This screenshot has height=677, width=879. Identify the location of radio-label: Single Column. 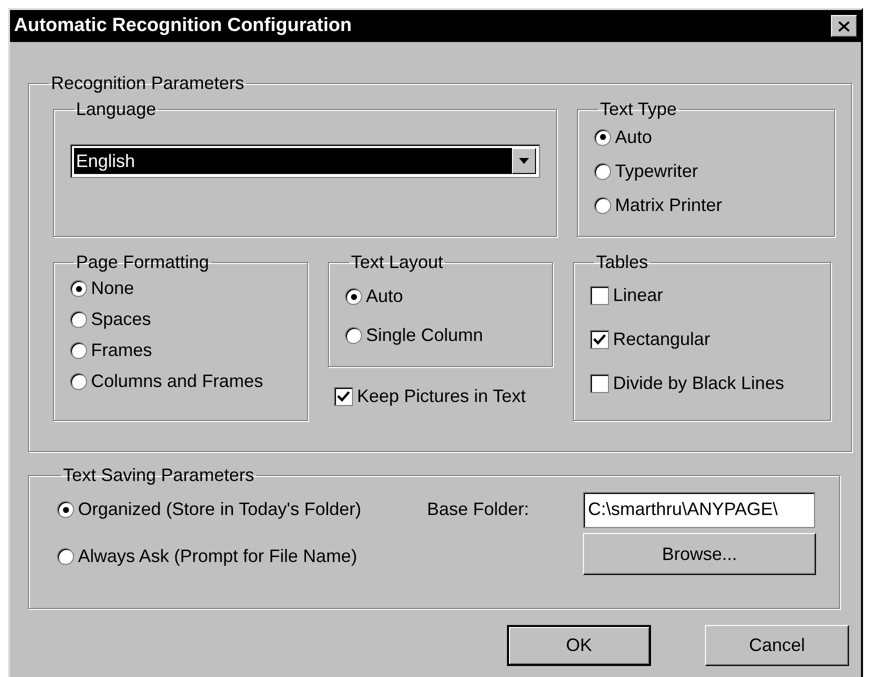
(425, 335).